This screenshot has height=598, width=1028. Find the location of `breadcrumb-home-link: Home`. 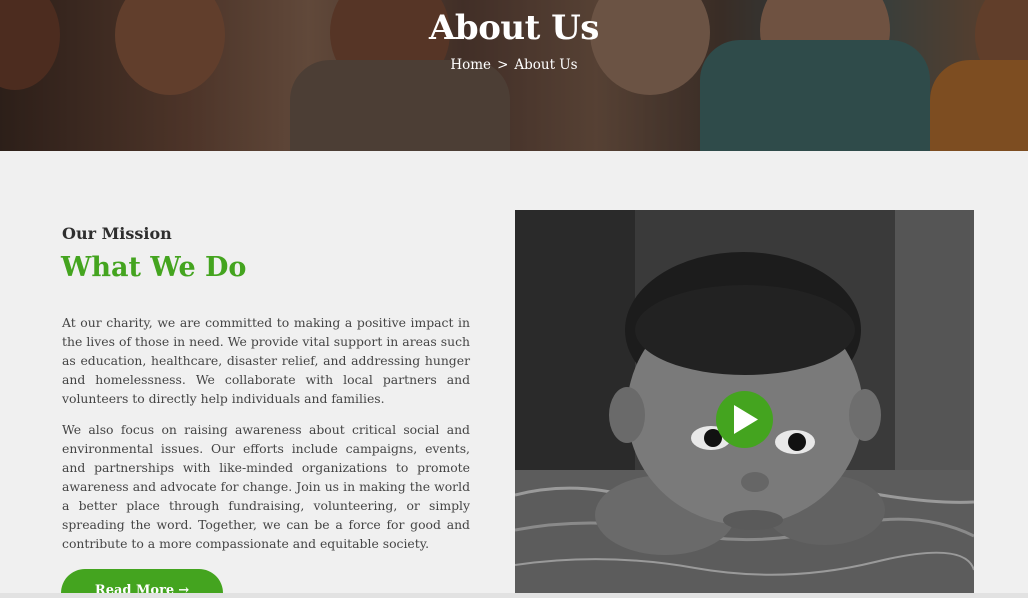

breadcrumb-home-link: Home is located at coordinates (470, 65).